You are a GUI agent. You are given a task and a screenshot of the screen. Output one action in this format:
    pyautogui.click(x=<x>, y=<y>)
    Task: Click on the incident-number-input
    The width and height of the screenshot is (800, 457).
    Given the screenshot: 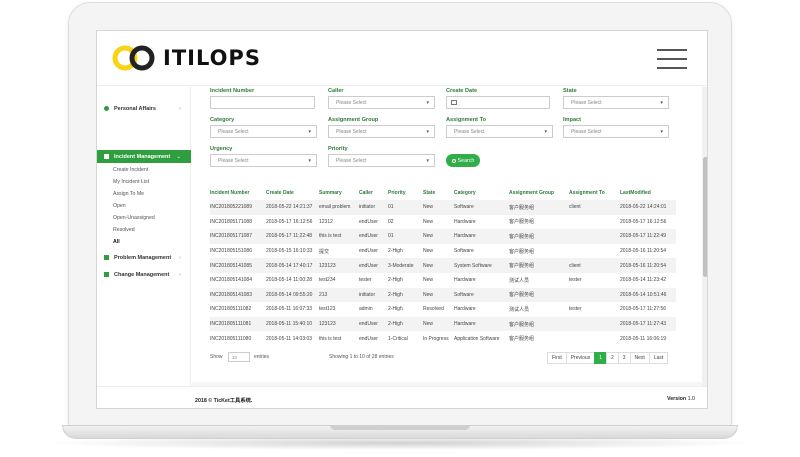 What is the action you would take?
    pyautogui.click(x=262, y=102)
    